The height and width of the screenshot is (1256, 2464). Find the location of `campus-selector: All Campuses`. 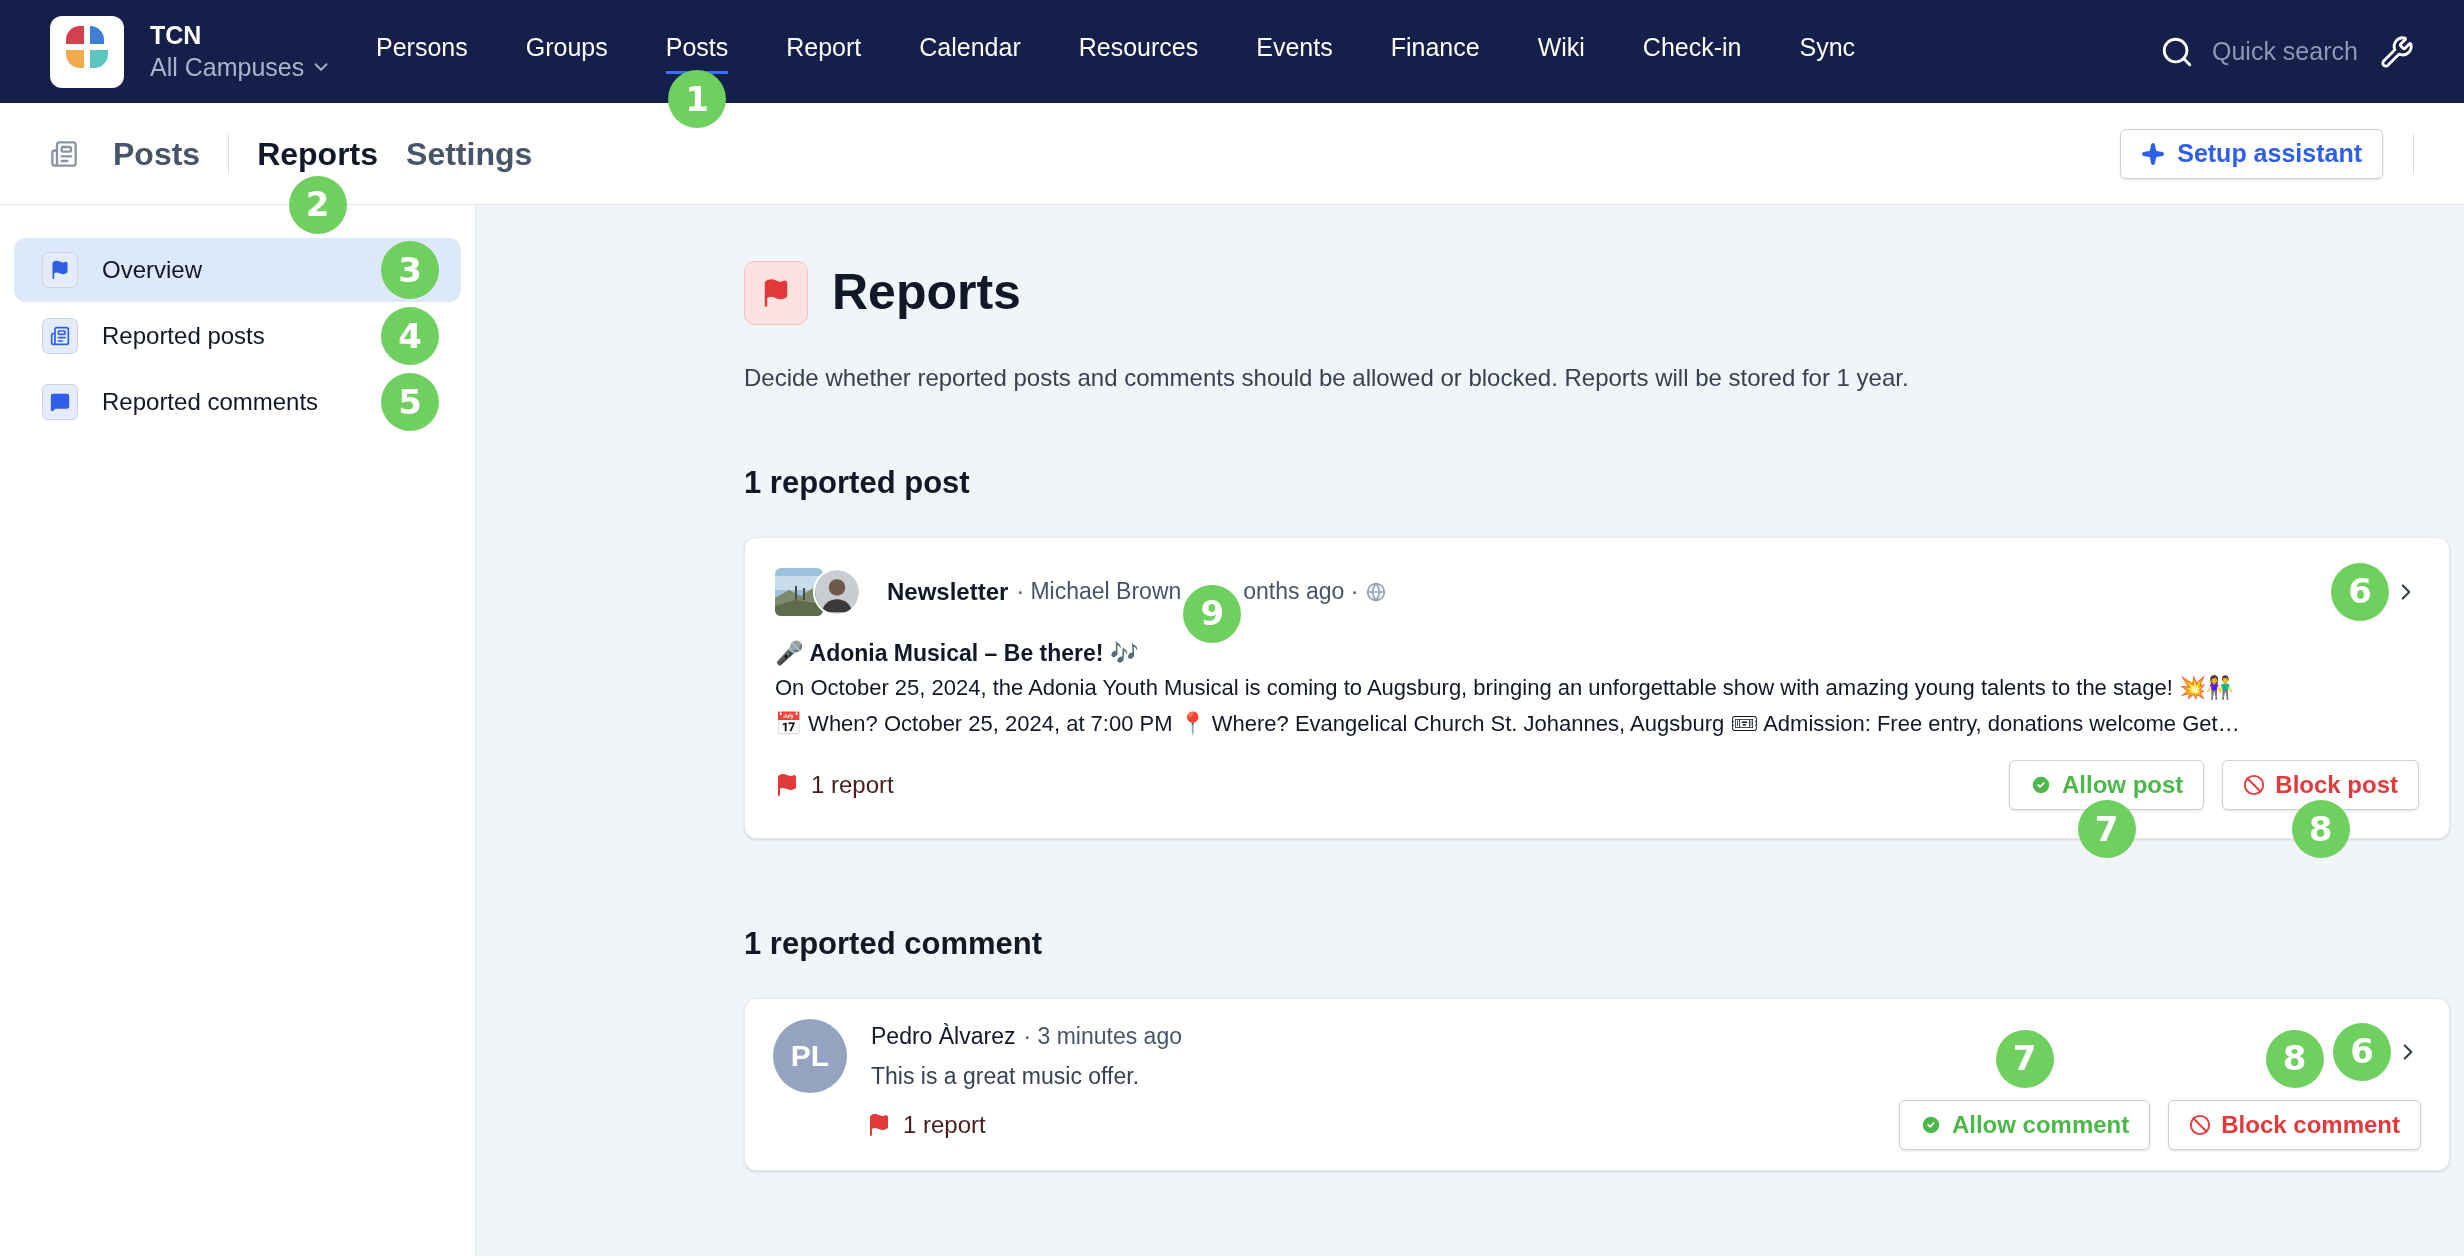

campus-selector: All Campuses is located at coordinates (245, 67).